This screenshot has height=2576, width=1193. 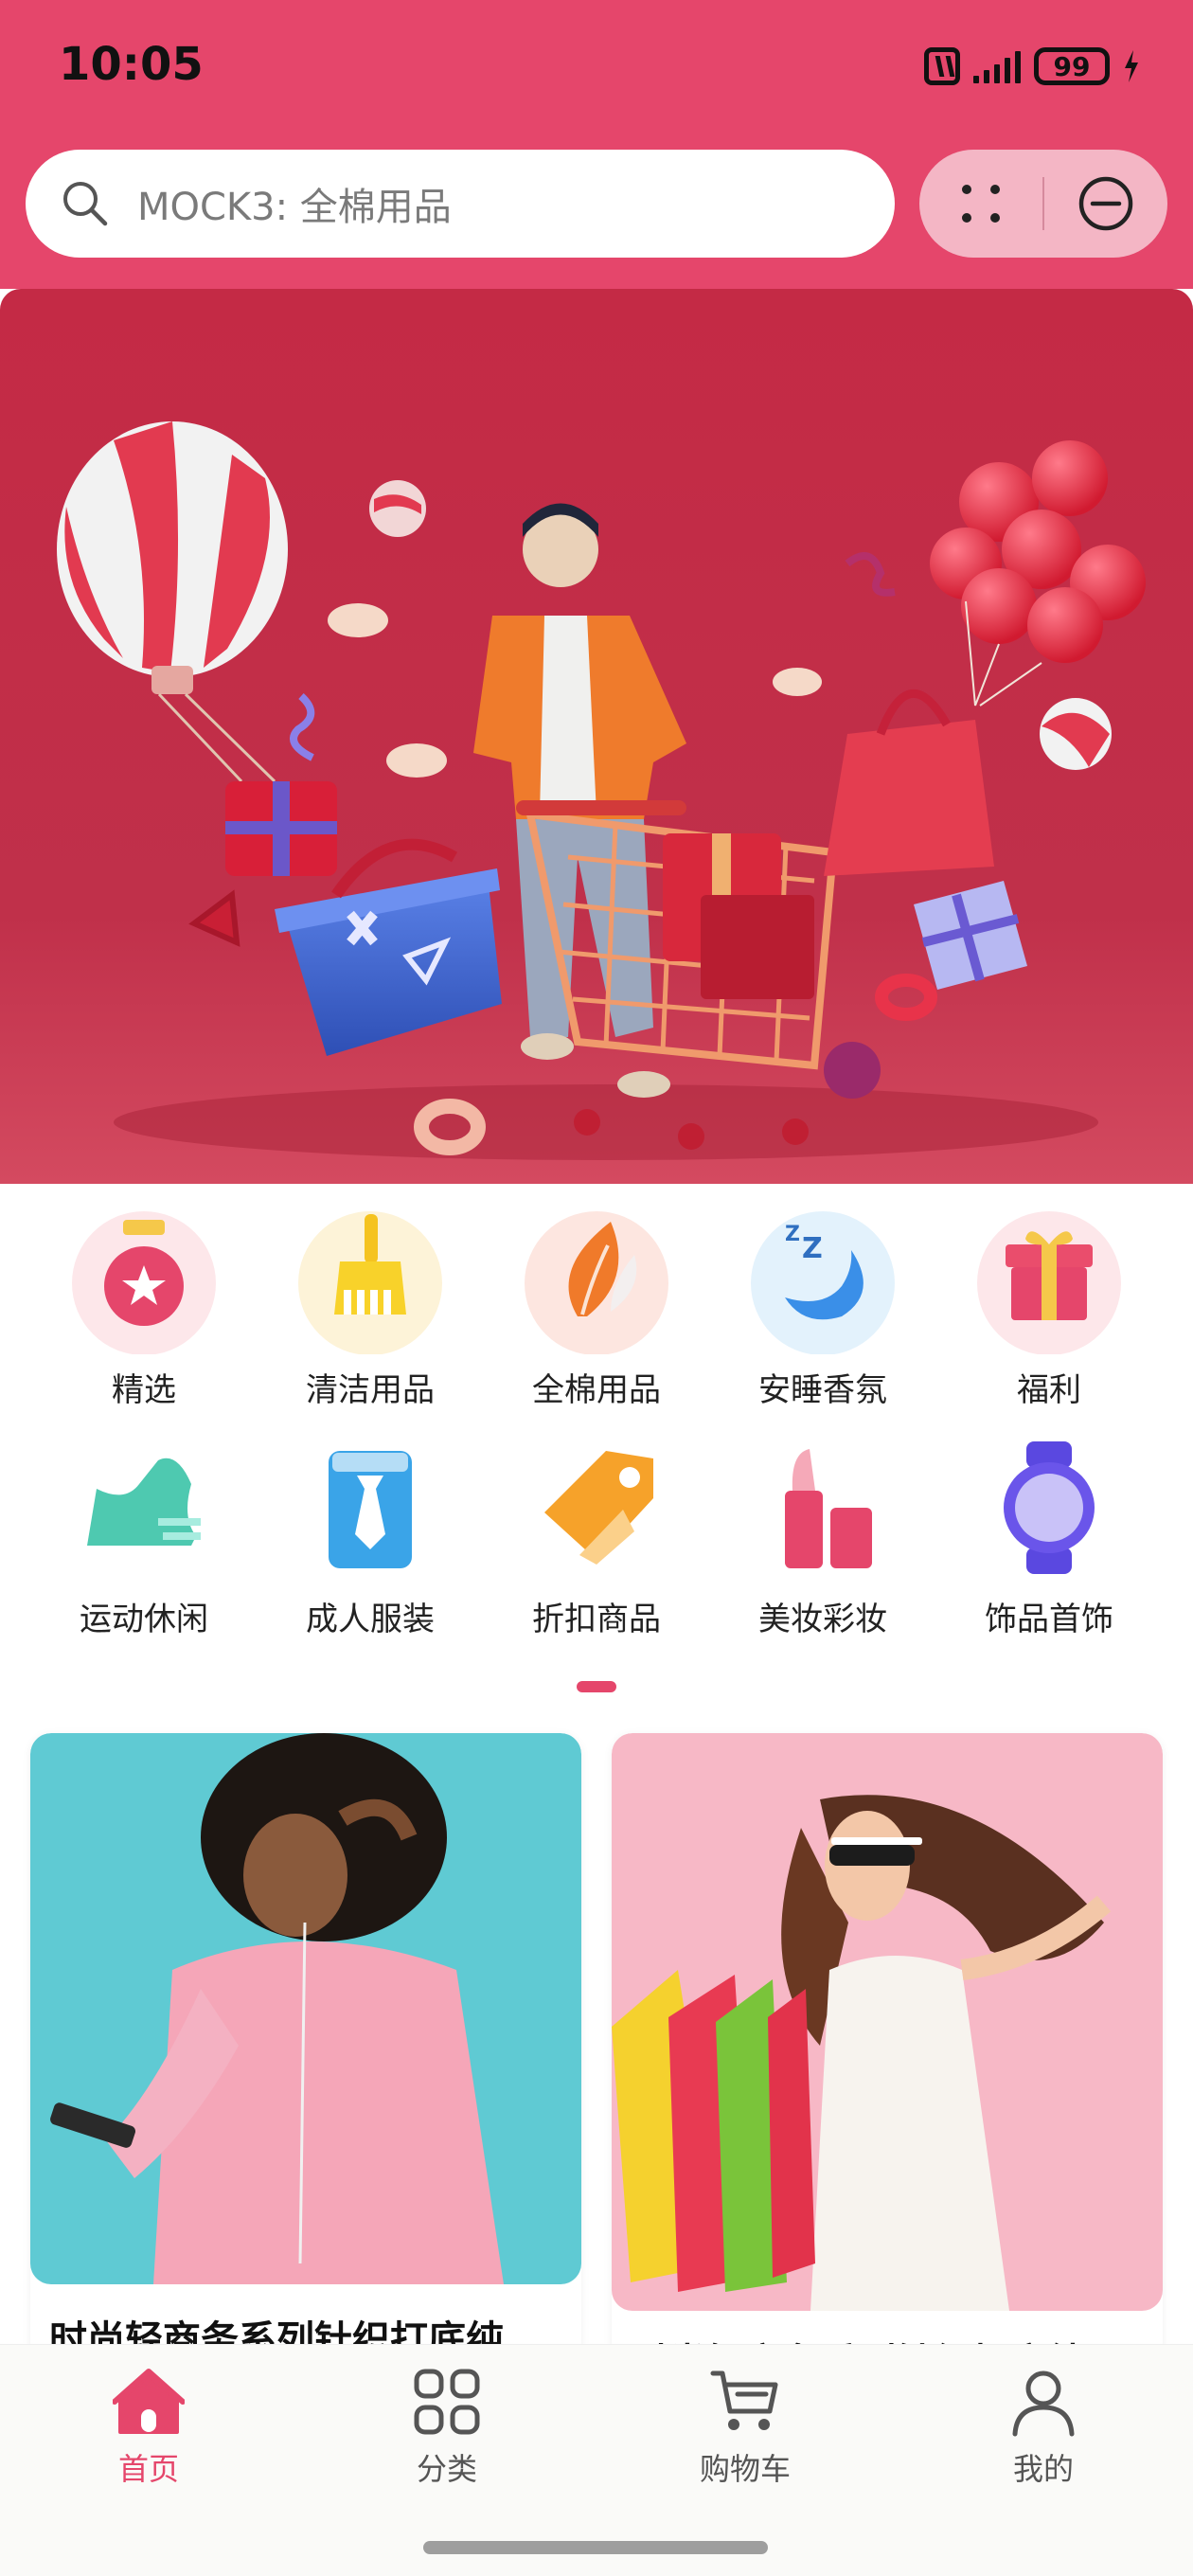 I want to click on mini-program-capsule, so click(x=1043, y=204).